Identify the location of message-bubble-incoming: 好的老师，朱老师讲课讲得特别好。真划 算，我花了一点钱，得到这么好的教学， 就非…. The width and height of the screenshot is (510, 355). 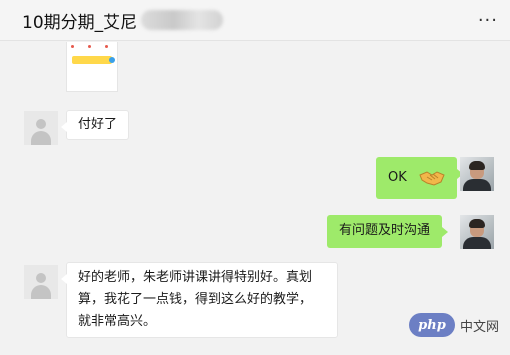
(199, 300).